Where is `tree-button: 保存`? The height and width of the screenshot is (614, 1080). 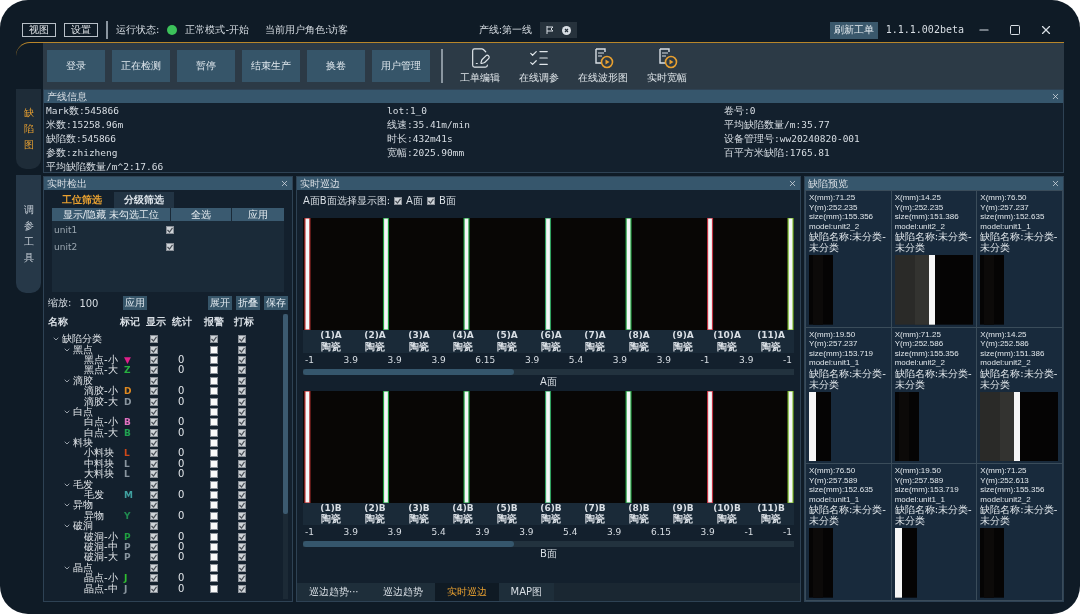
tree-button: 保存 is located at coordinates (276, 303).